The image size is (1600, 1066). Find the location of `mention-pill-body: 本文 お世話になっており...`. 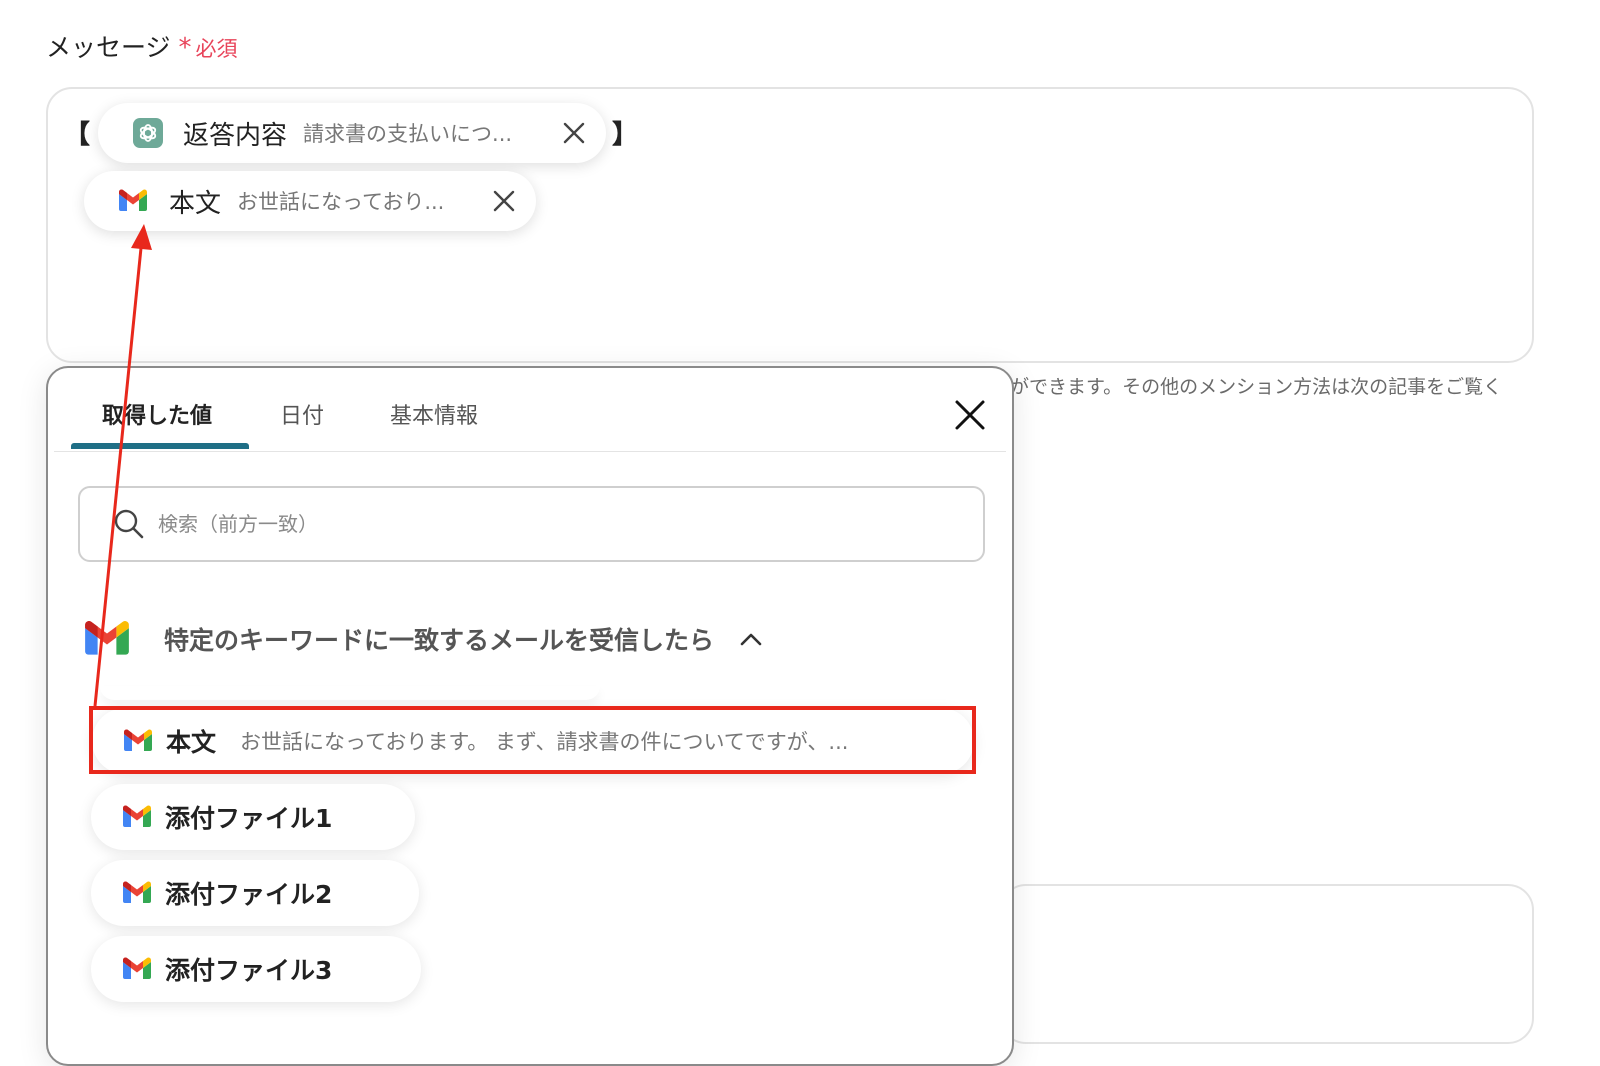

mention-pill-body: 本文 お世話になっており... is located at coordinates (310, 201).